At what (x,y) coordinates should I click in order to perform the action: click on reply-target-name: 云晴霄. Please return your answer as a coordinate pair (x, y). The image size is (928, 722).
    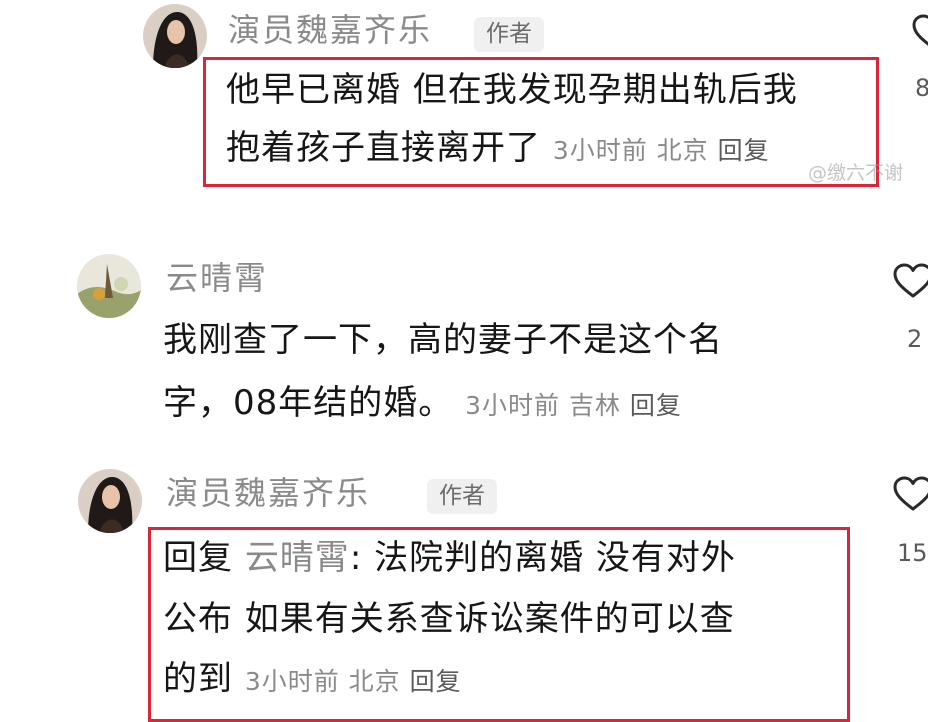
    Looking at the image, I should click on (297, 558).